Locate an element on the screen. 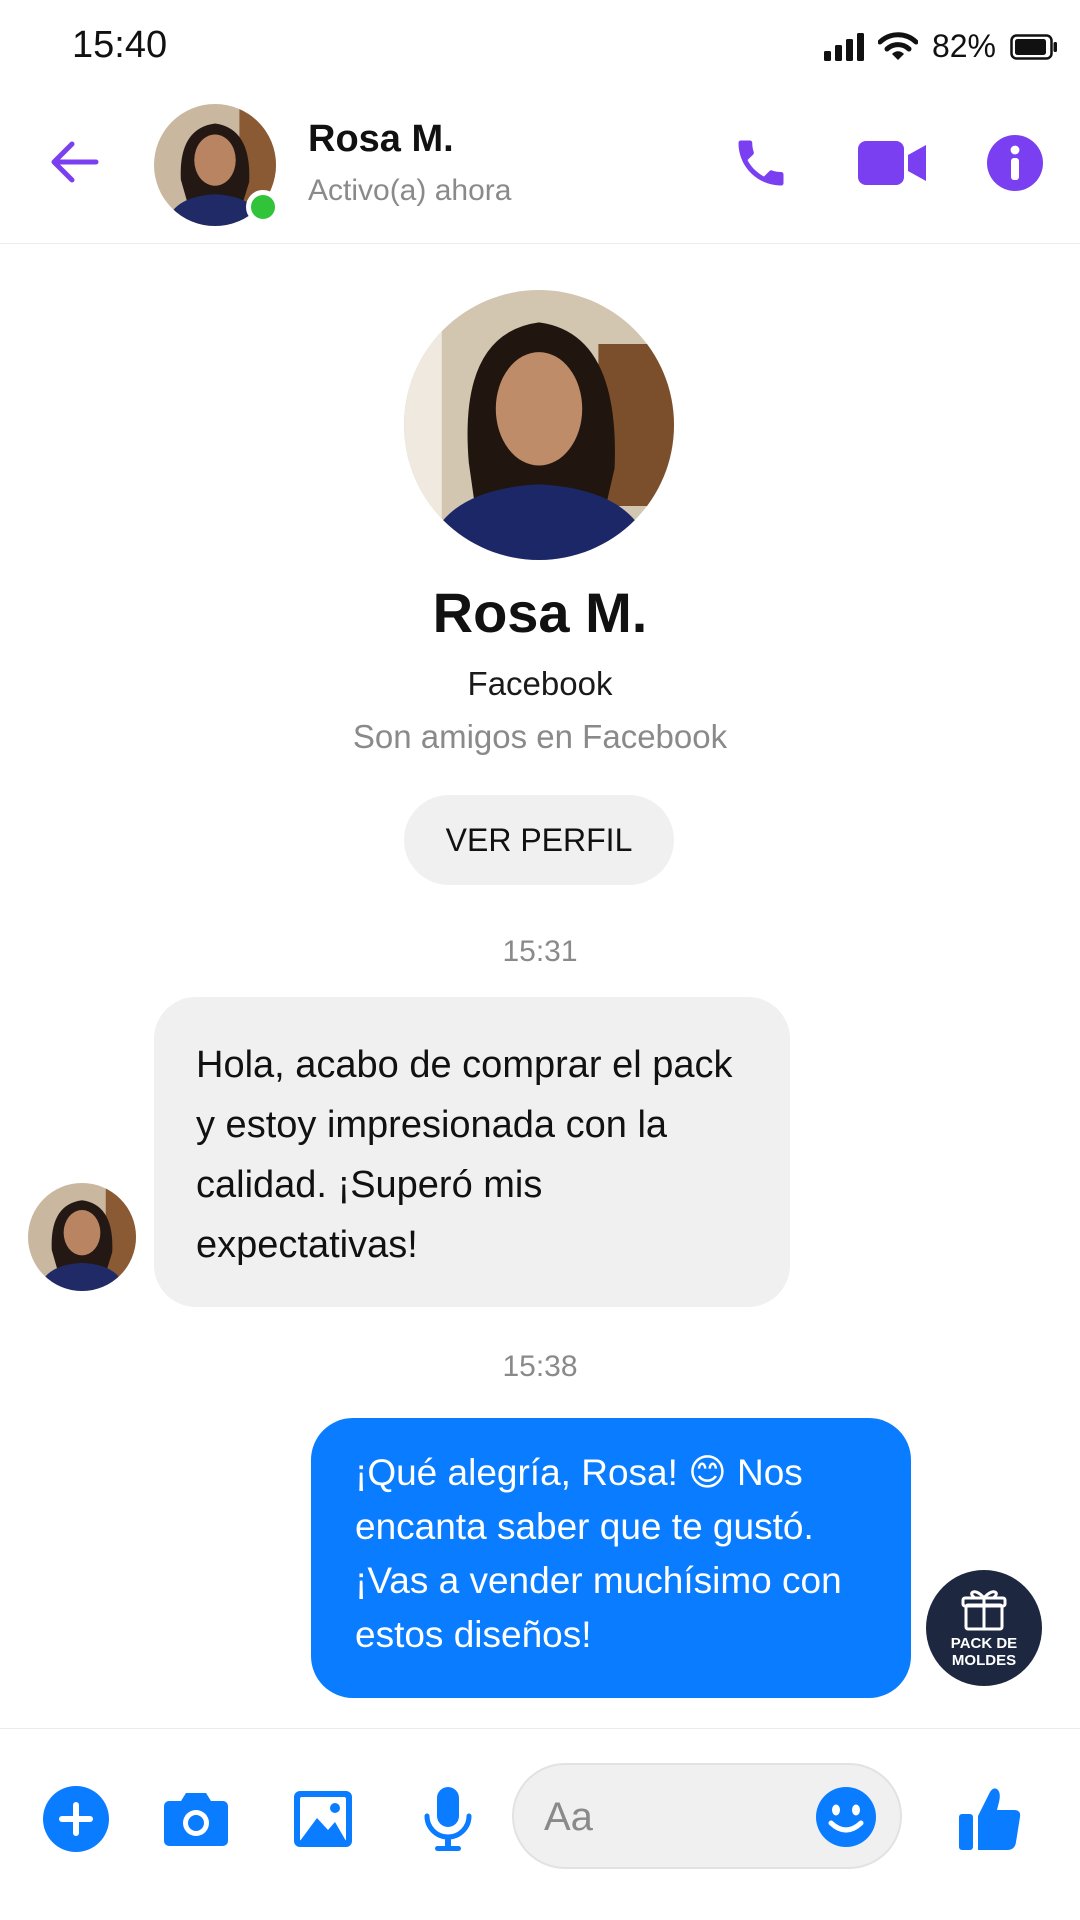 This screenshot has width=1080, height=1920. back-arrow-icon is located at coordinates (75, 162).